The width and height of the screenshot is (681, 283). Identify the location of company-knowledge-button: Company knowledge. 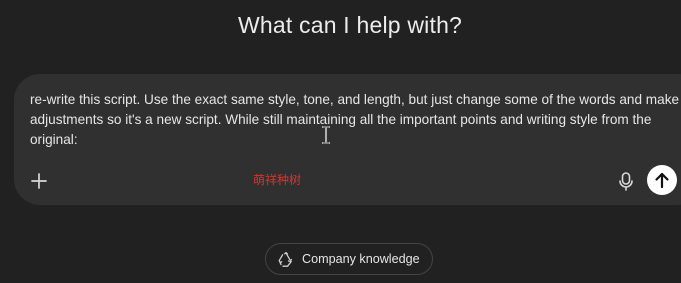
(349, 259).